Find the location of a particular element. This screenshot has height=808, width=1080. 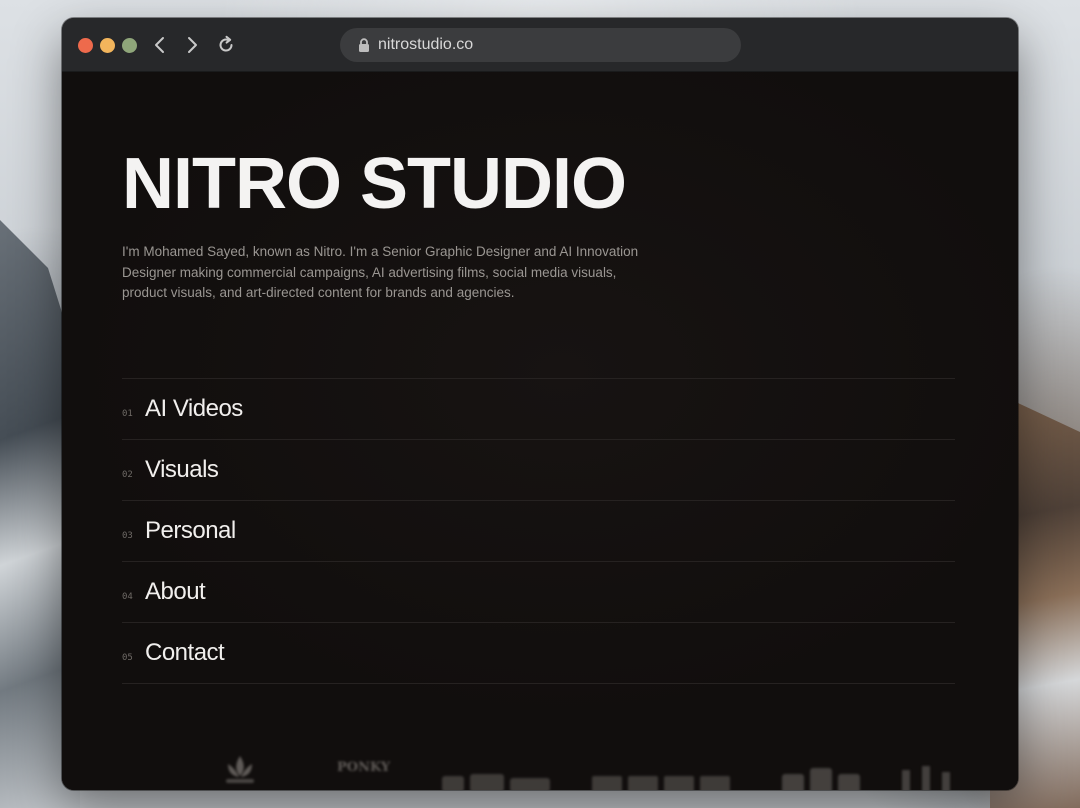

menu-item-label: AI Videos is located at coordinates (194, 408).